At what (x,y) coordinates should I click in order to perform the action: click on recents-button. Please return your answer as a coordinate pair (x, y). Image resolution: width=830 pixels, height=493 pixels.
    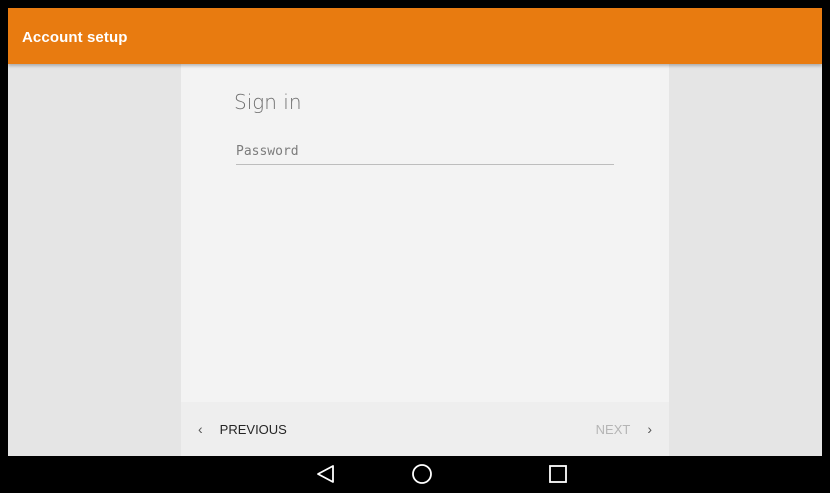
    Looking at the image, I should click on (558, 474).